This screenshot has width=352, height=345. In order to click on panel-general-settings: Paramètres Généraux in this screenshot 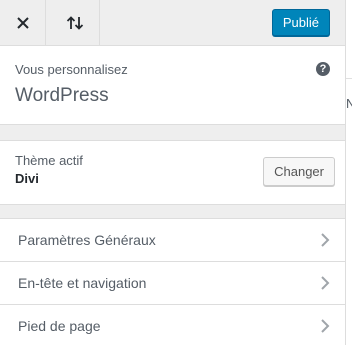, I will do `click(172, 240)`.